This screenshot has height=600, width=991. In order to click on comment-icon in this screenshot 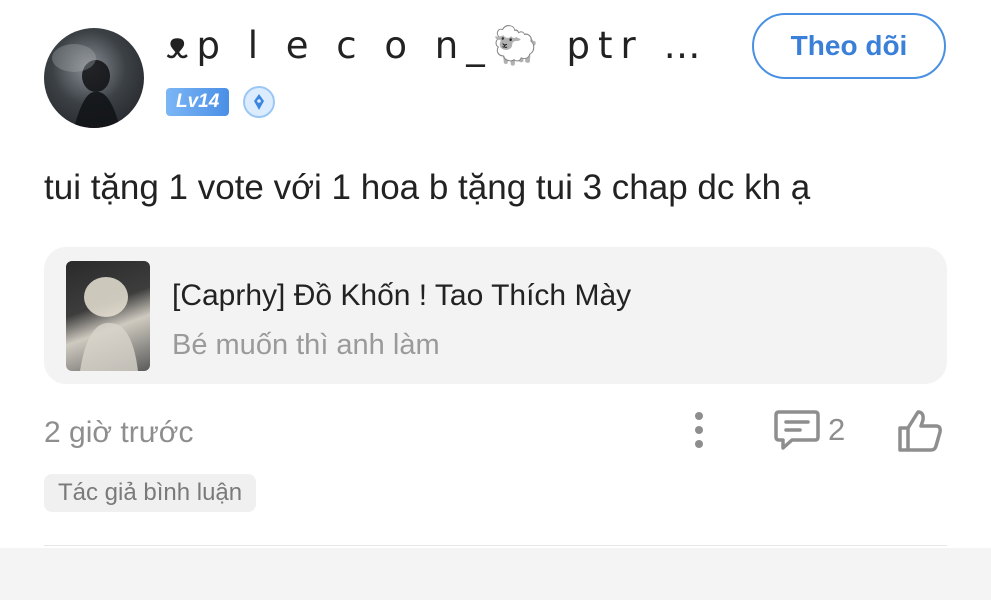, I will do `click(797, 430)`.